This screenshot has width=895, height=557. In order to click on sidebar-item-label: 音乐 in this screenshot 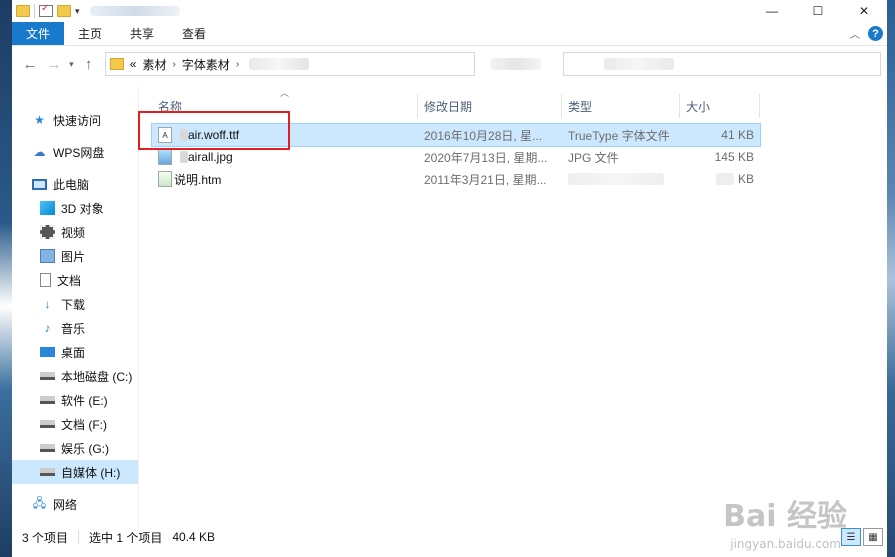, I will do `click(73, 328)`.